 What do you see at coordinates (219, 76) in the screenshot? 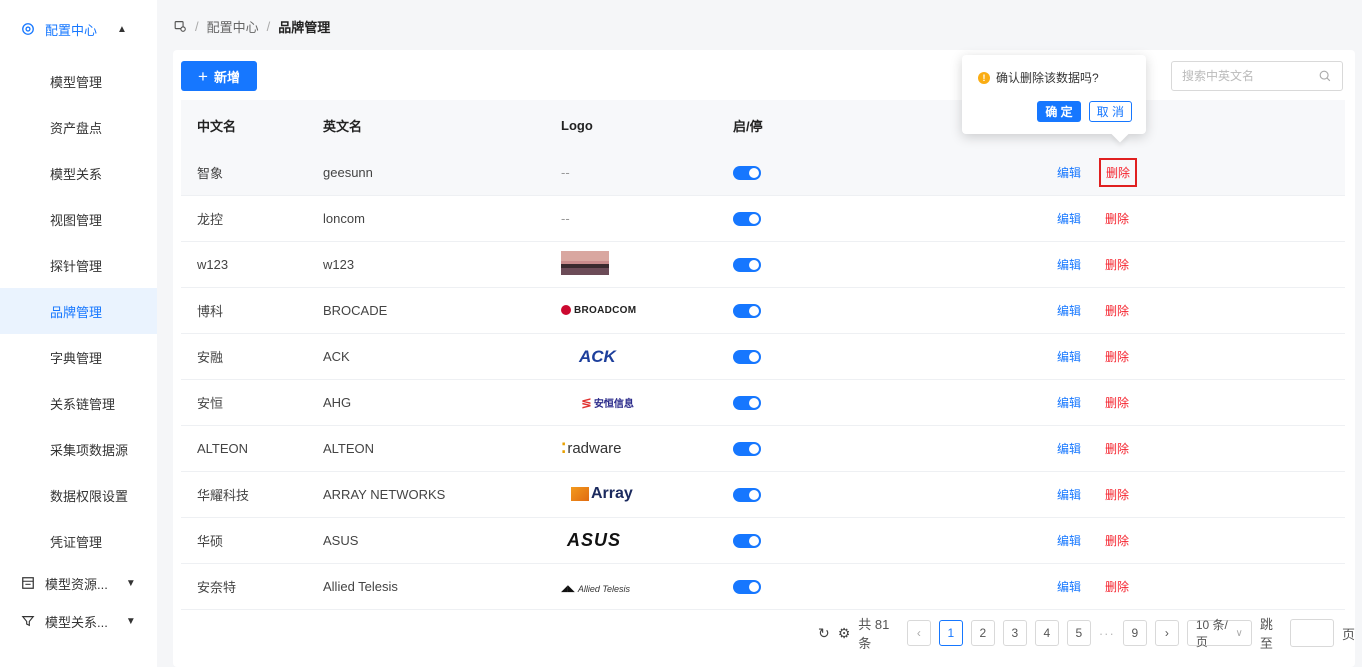
I see `add-button: + 新增` at bounding box center [219, 76].